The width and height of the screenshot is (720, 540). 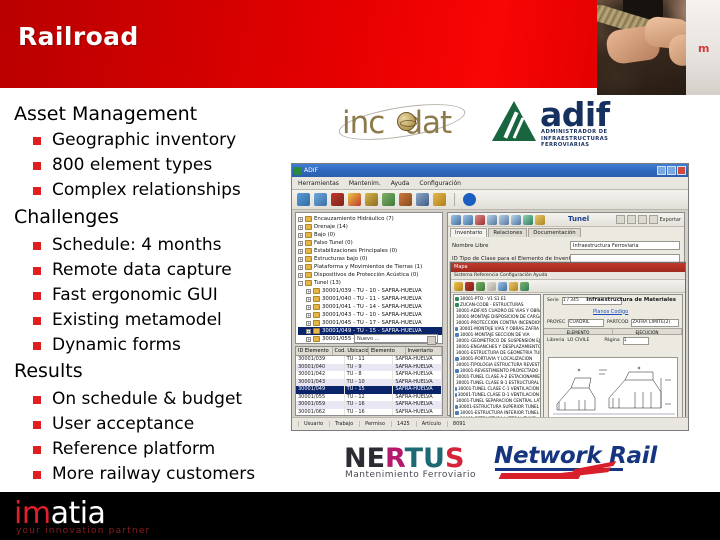 What do you see at coordinates (371, 199) in the screenshot?
I see `column-icon` at bounding box center [371, 199].